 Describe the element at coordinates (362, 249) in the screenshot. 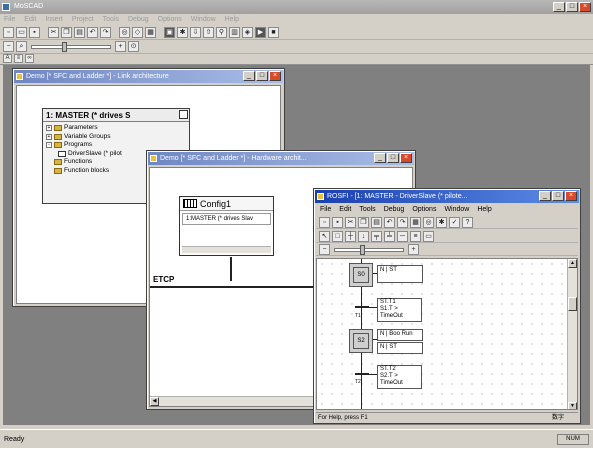

I see `sfc-zoom-slider-knob` at that location.